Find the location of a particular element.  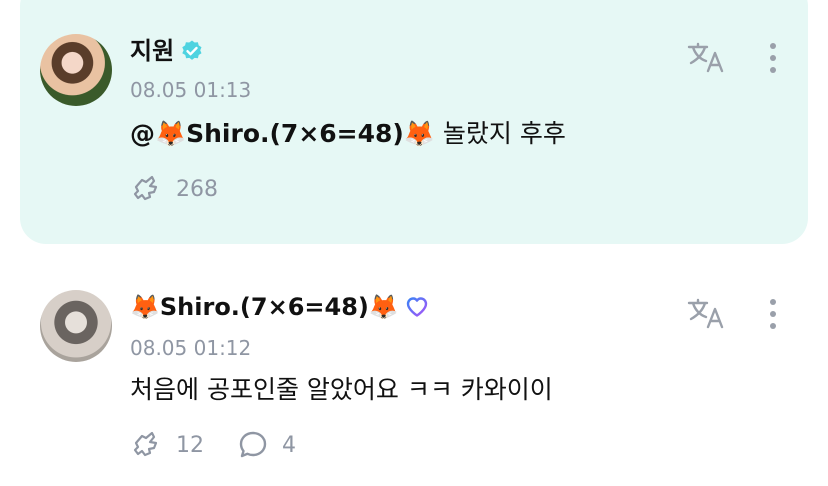

timestamp: 08.05 01:12 is located at coordinates (191, 348).